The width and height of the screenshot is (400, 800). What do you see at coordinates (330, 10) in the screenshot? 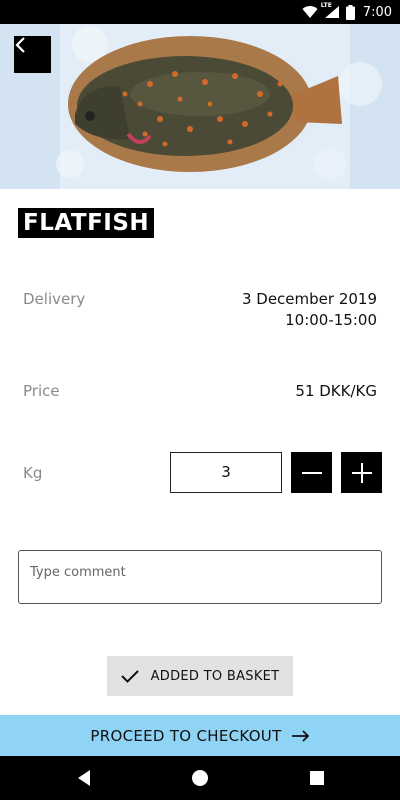
I see `lte-signal-icon: LTE` at bounding box center [330, 10].